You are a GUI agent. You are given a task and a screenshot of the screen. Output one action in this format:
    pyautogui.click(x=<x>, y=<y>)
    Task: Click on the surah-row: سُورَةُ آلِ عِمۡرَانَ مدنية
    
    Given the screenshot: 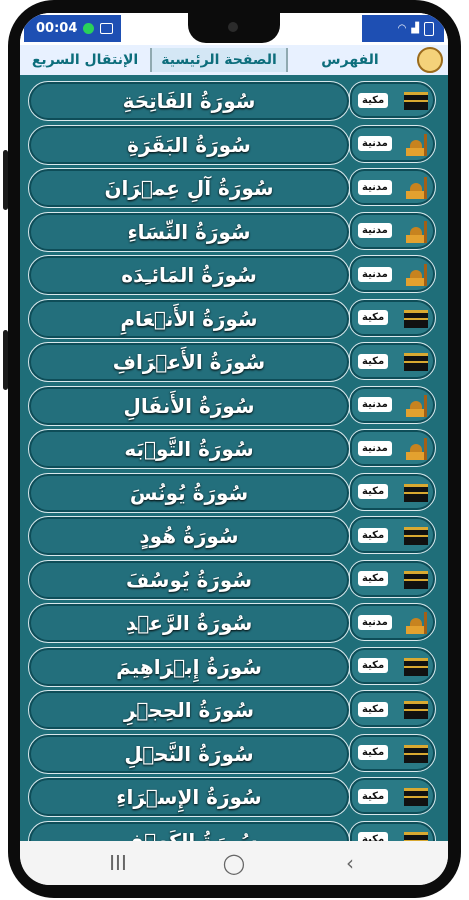 What is the action you would take?
    pyautogui.click(x=234, y=188)
    